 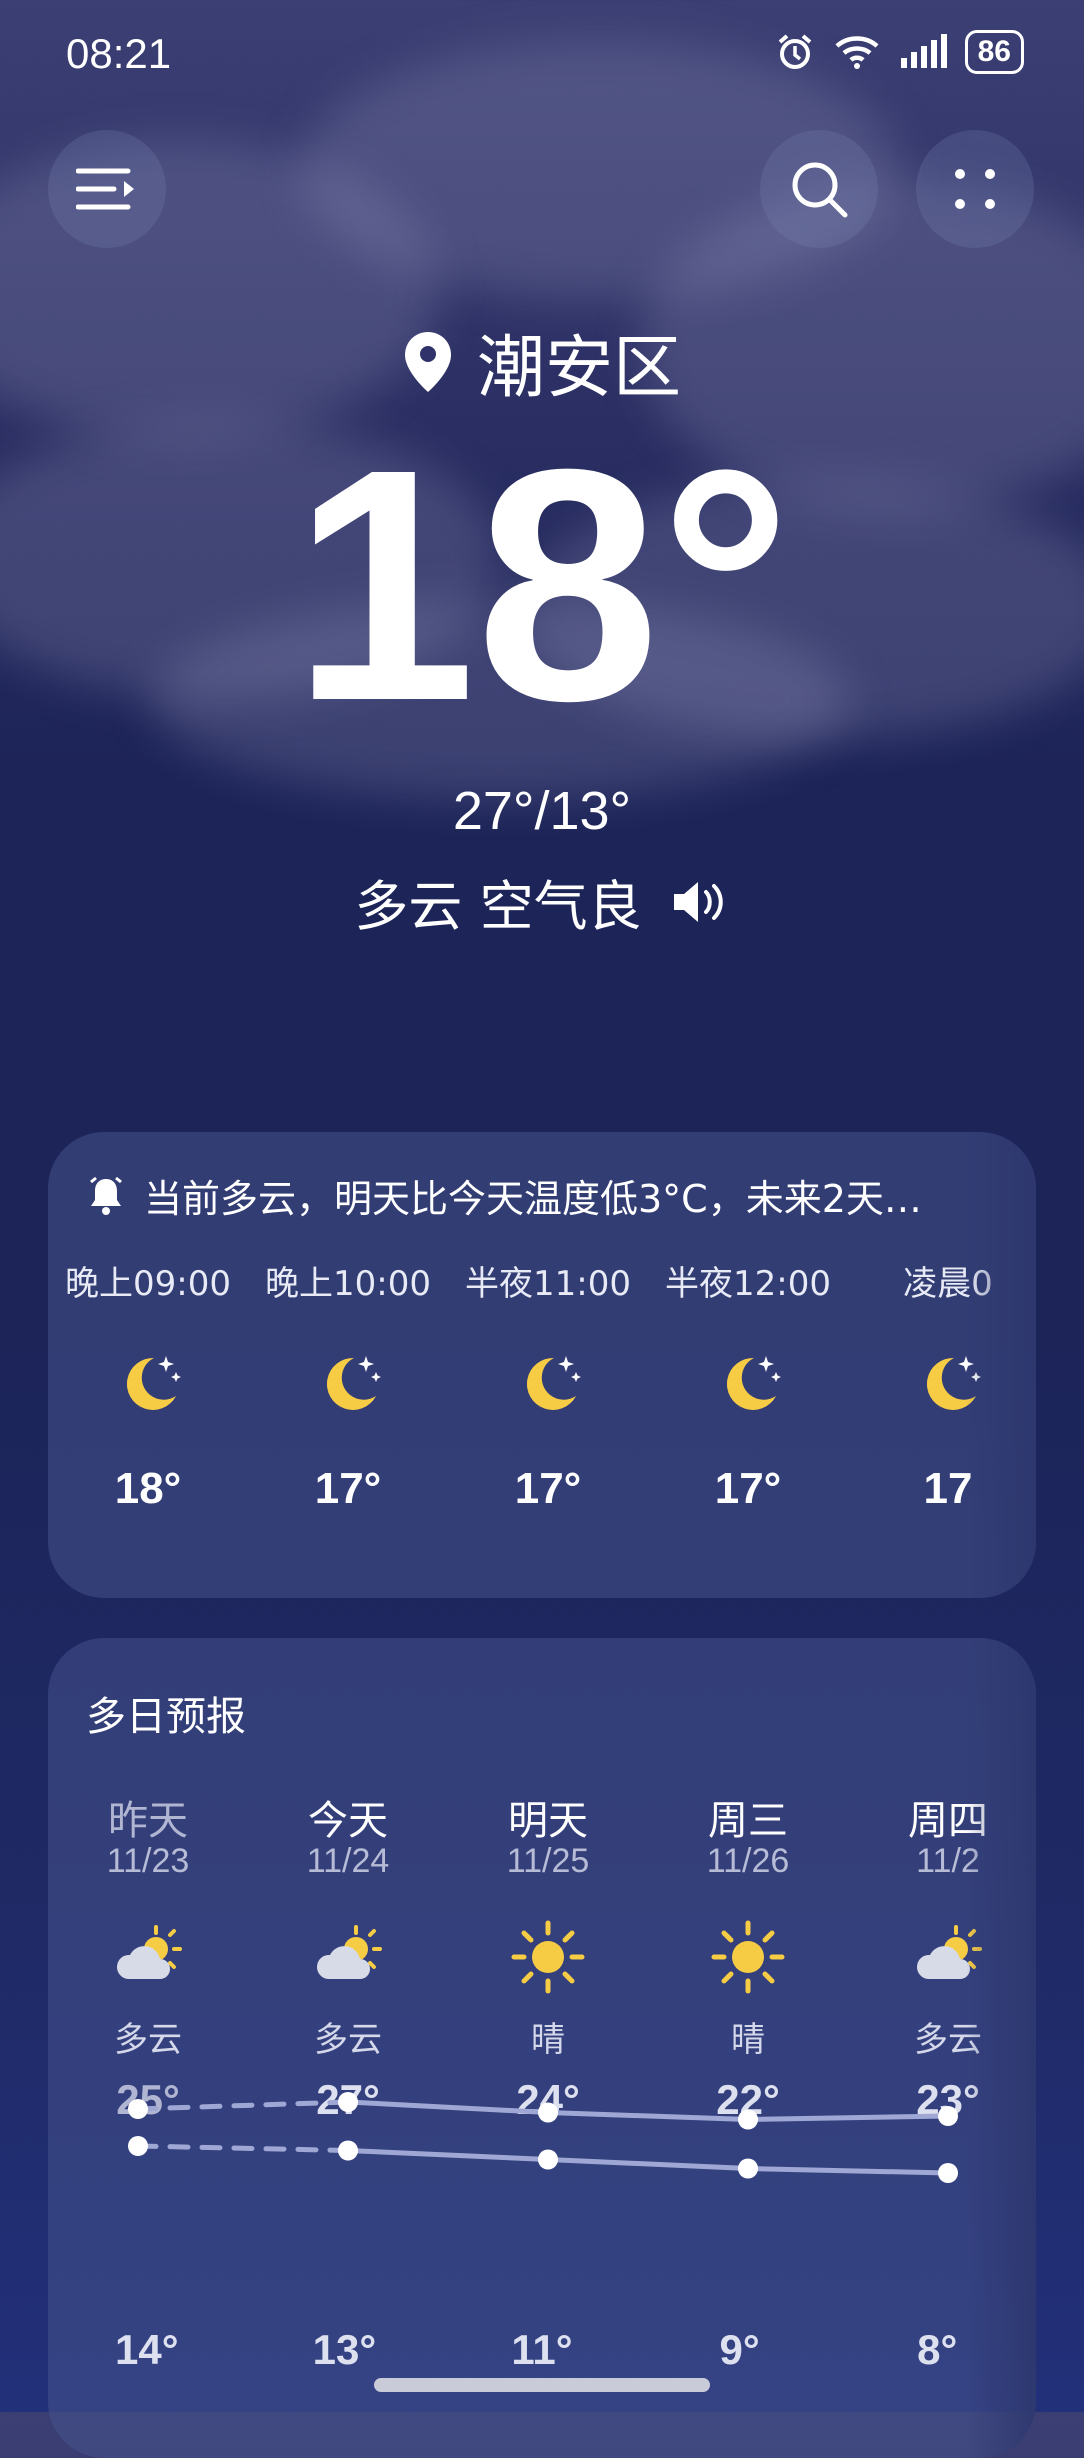 I want to click on status-icons: 86, so click(x=899, y=52).